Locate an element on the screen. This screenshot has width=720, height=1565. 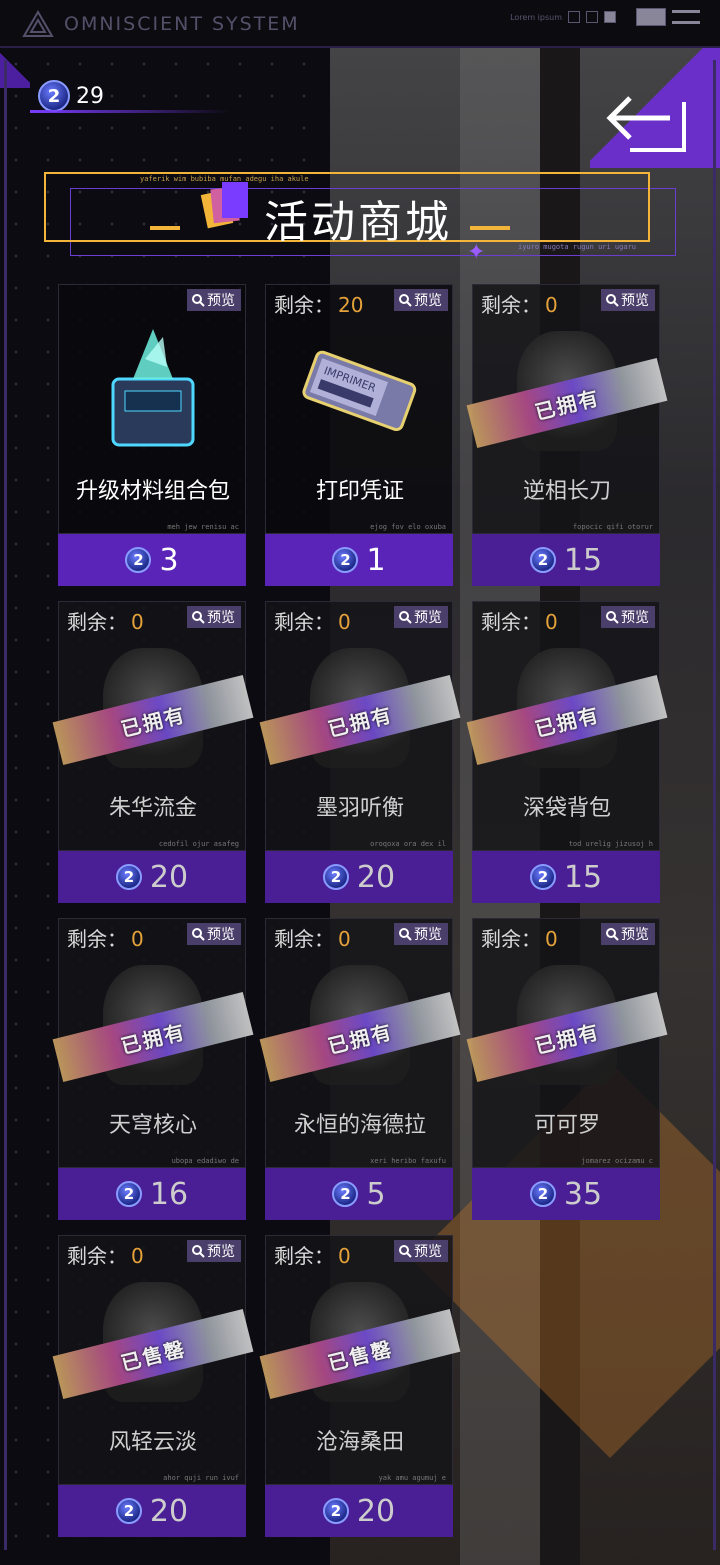
price-value: 5 is located at coordinates (376, 1194).